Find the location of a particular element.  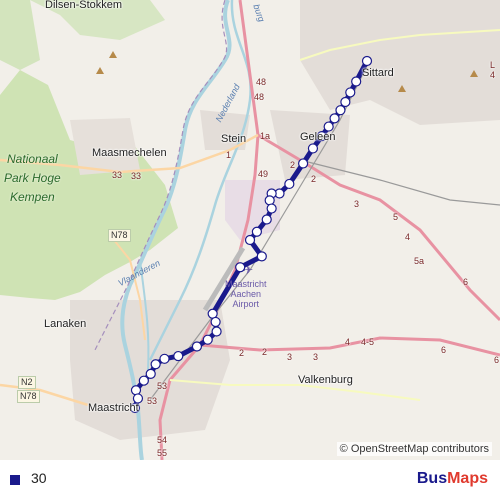

road-shield: N2 is located at coordinates (27, 382).